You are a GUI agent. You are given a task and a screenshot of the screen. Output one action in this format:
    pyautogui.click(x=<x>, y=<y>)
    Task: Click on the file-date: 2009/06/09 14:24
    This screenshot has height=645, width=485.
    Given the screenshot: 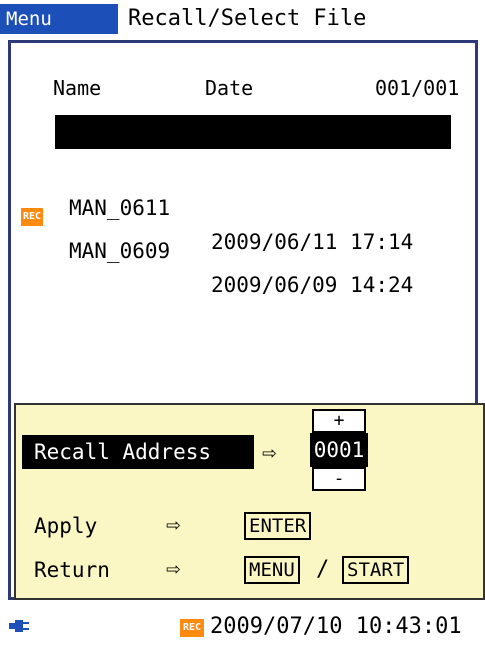 What is the action you would take?
    pyautogui.click(x=312, y=285)
    